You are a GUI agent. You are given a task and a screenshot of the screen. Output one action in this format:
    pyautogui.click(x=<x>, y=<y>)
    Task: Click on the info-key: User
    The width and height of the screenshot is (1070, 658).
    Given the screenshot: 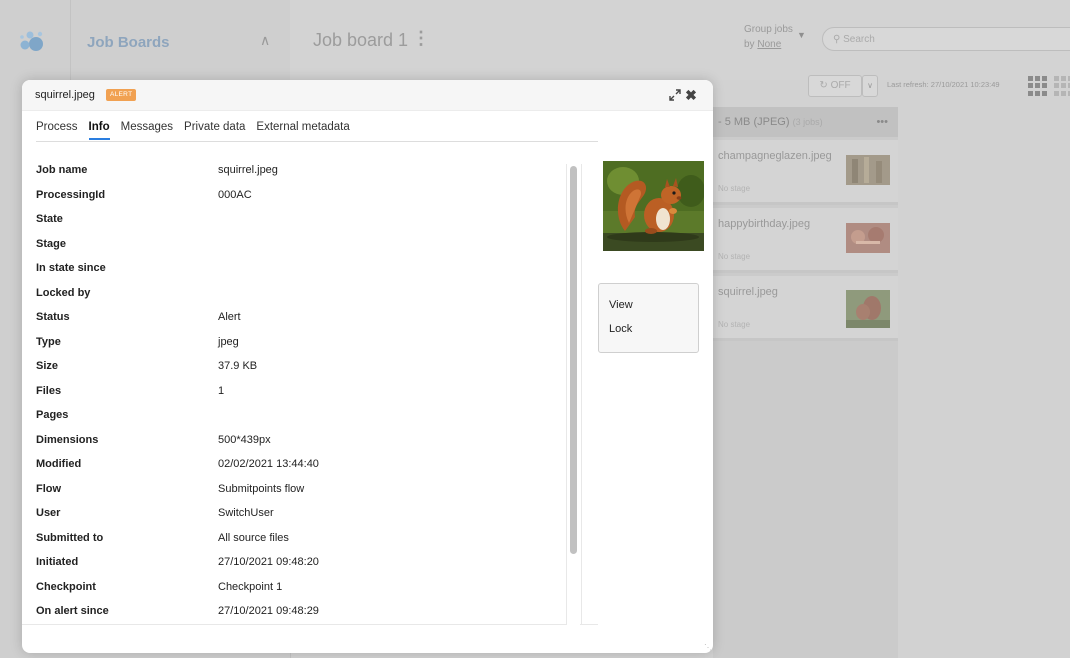 What is the action you would take?
    pyautogui.click(x=48, y=513)
    